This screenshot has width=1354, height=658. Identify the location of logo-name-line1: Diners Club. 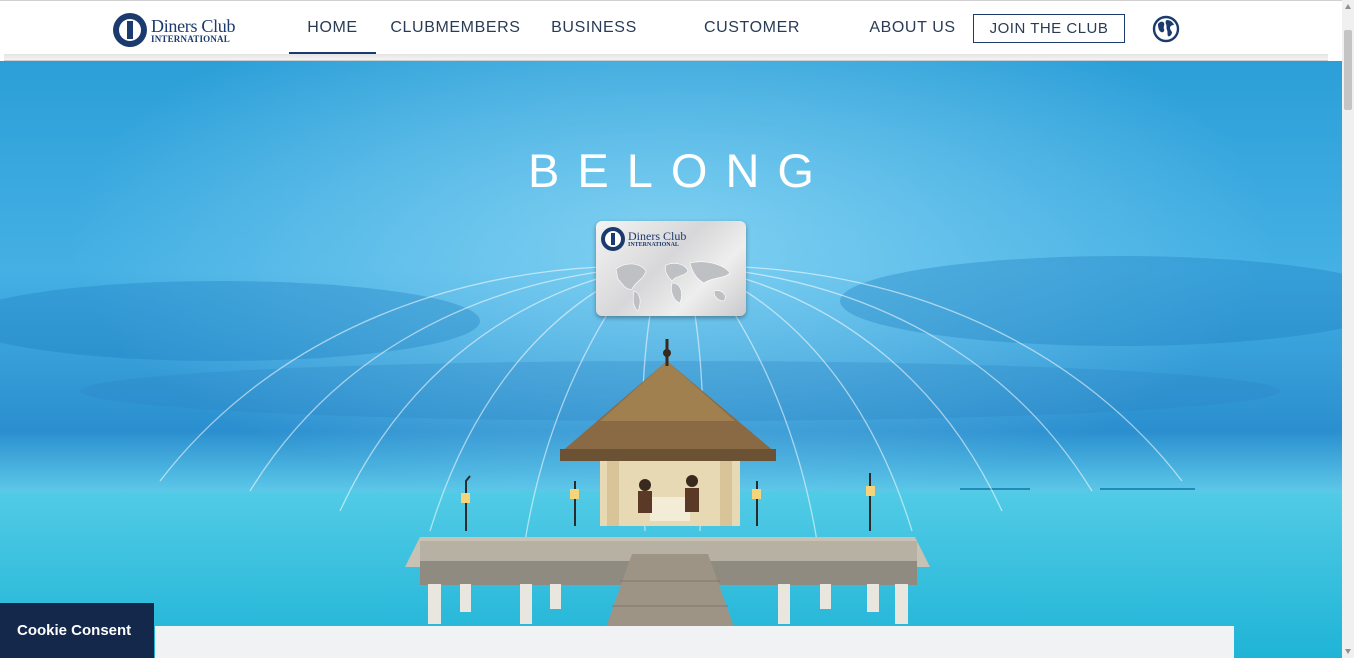
(193, 25).